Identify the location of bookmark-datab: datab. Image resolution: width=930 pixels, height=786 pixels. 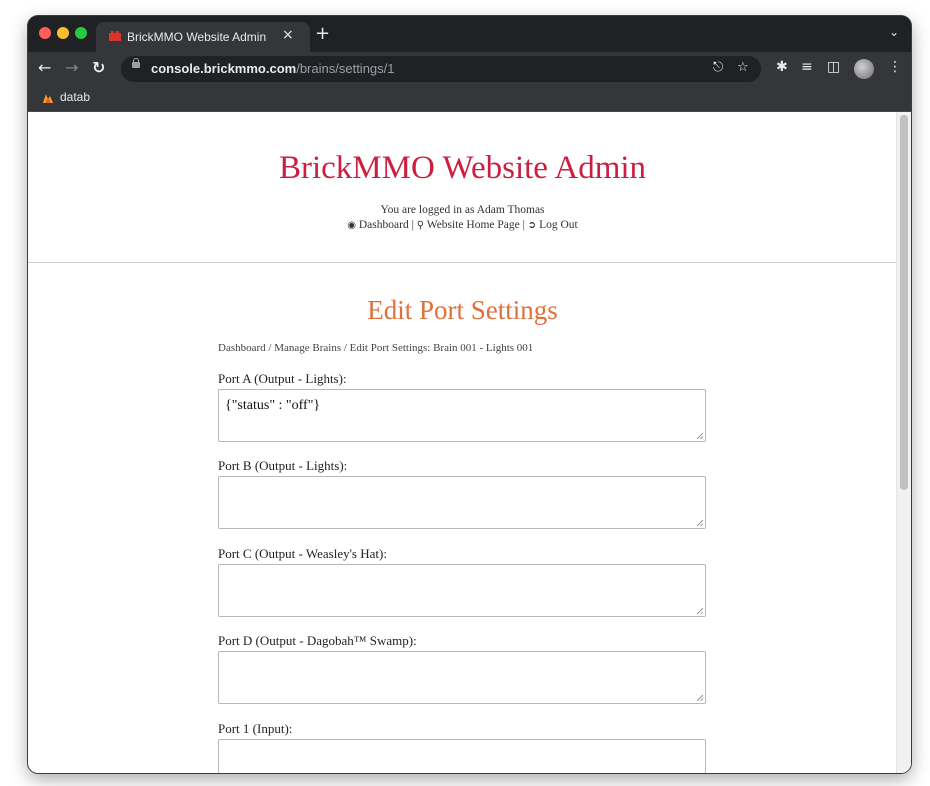
(75, 97).